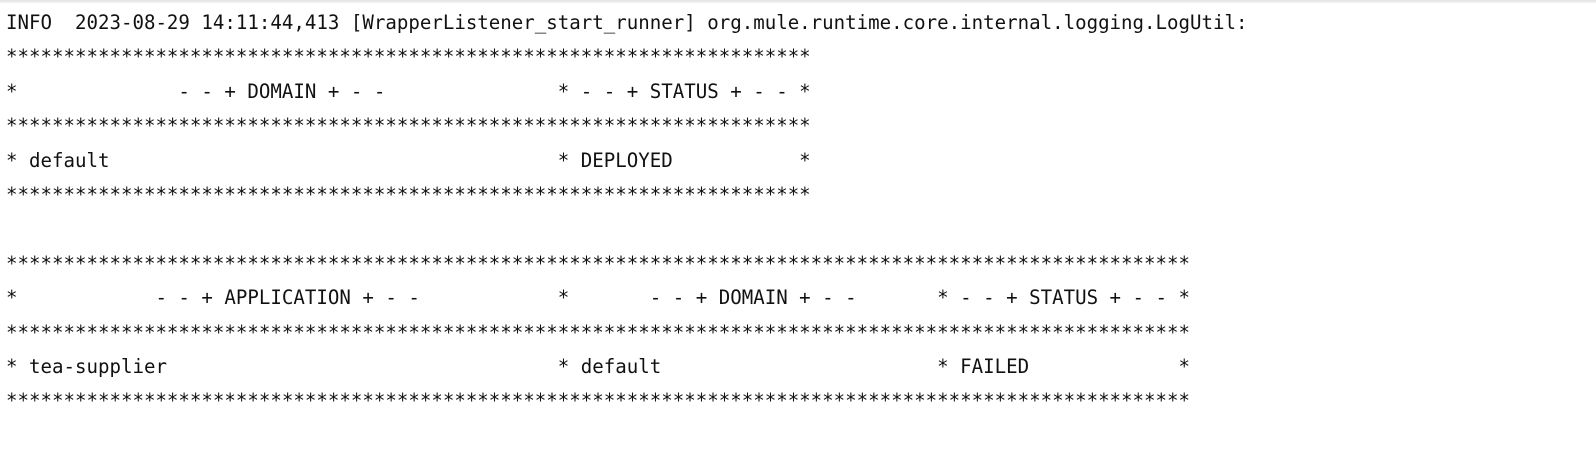  I want to click on window-top-edge, so click(798, 1).